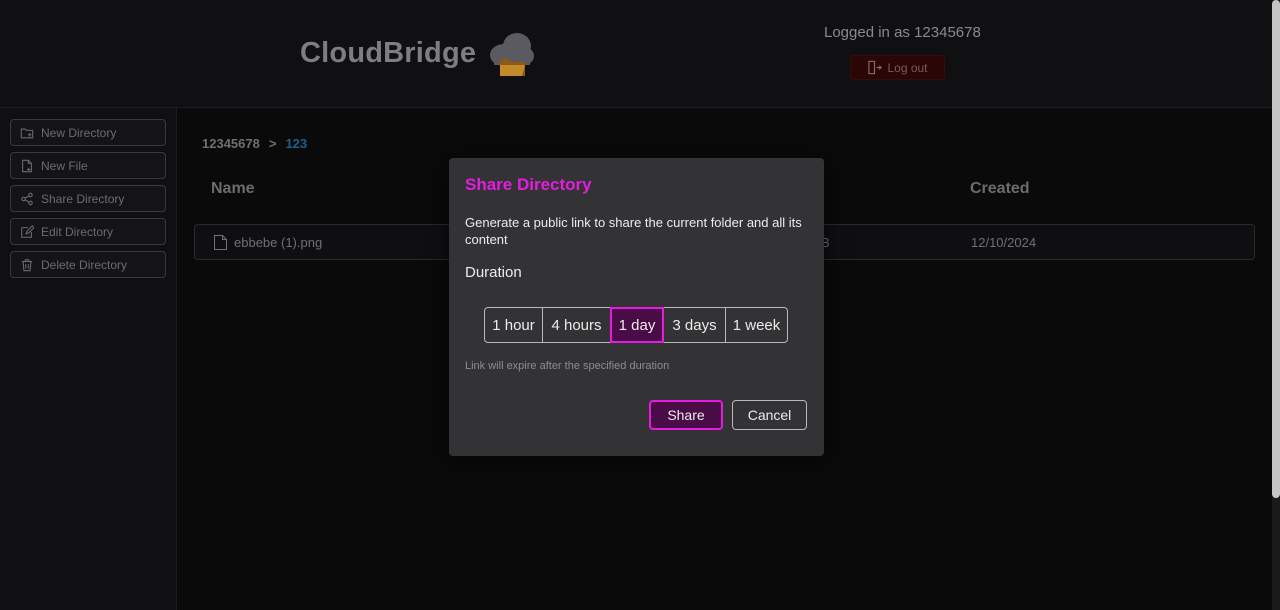  I want to click on cancel-button: Cancel, so click(769, 415).